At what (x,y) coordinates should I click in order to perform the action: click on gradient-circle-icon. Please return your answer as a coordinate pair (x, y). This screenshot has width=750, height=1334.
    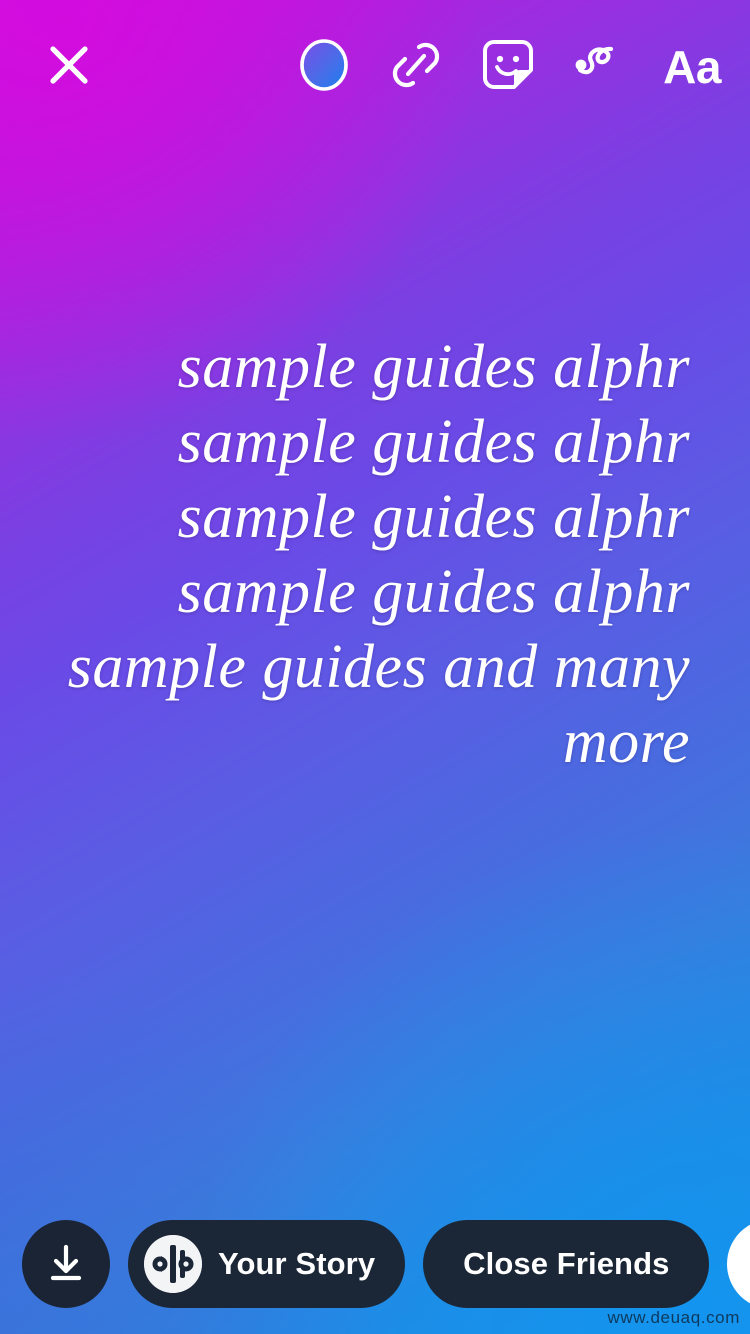
    Looking at the image, I should click on (324, 67).